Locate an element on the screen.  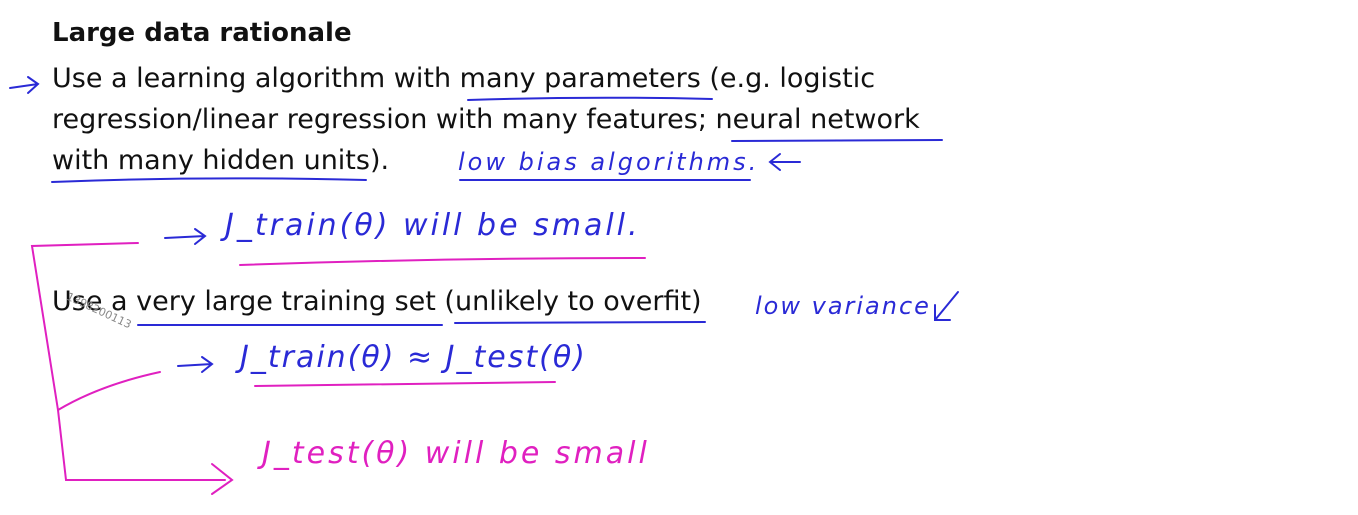
arrow-low-variance-icon is located at coordinates (946, 306).